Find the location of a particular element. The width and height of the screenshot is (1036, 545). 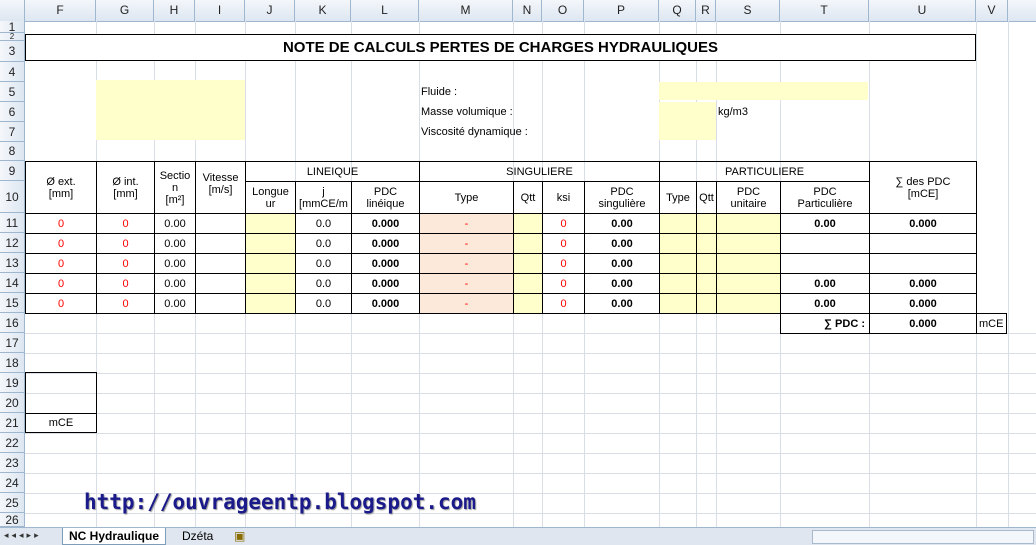

fluide-input is located at coordinates (763, 91).